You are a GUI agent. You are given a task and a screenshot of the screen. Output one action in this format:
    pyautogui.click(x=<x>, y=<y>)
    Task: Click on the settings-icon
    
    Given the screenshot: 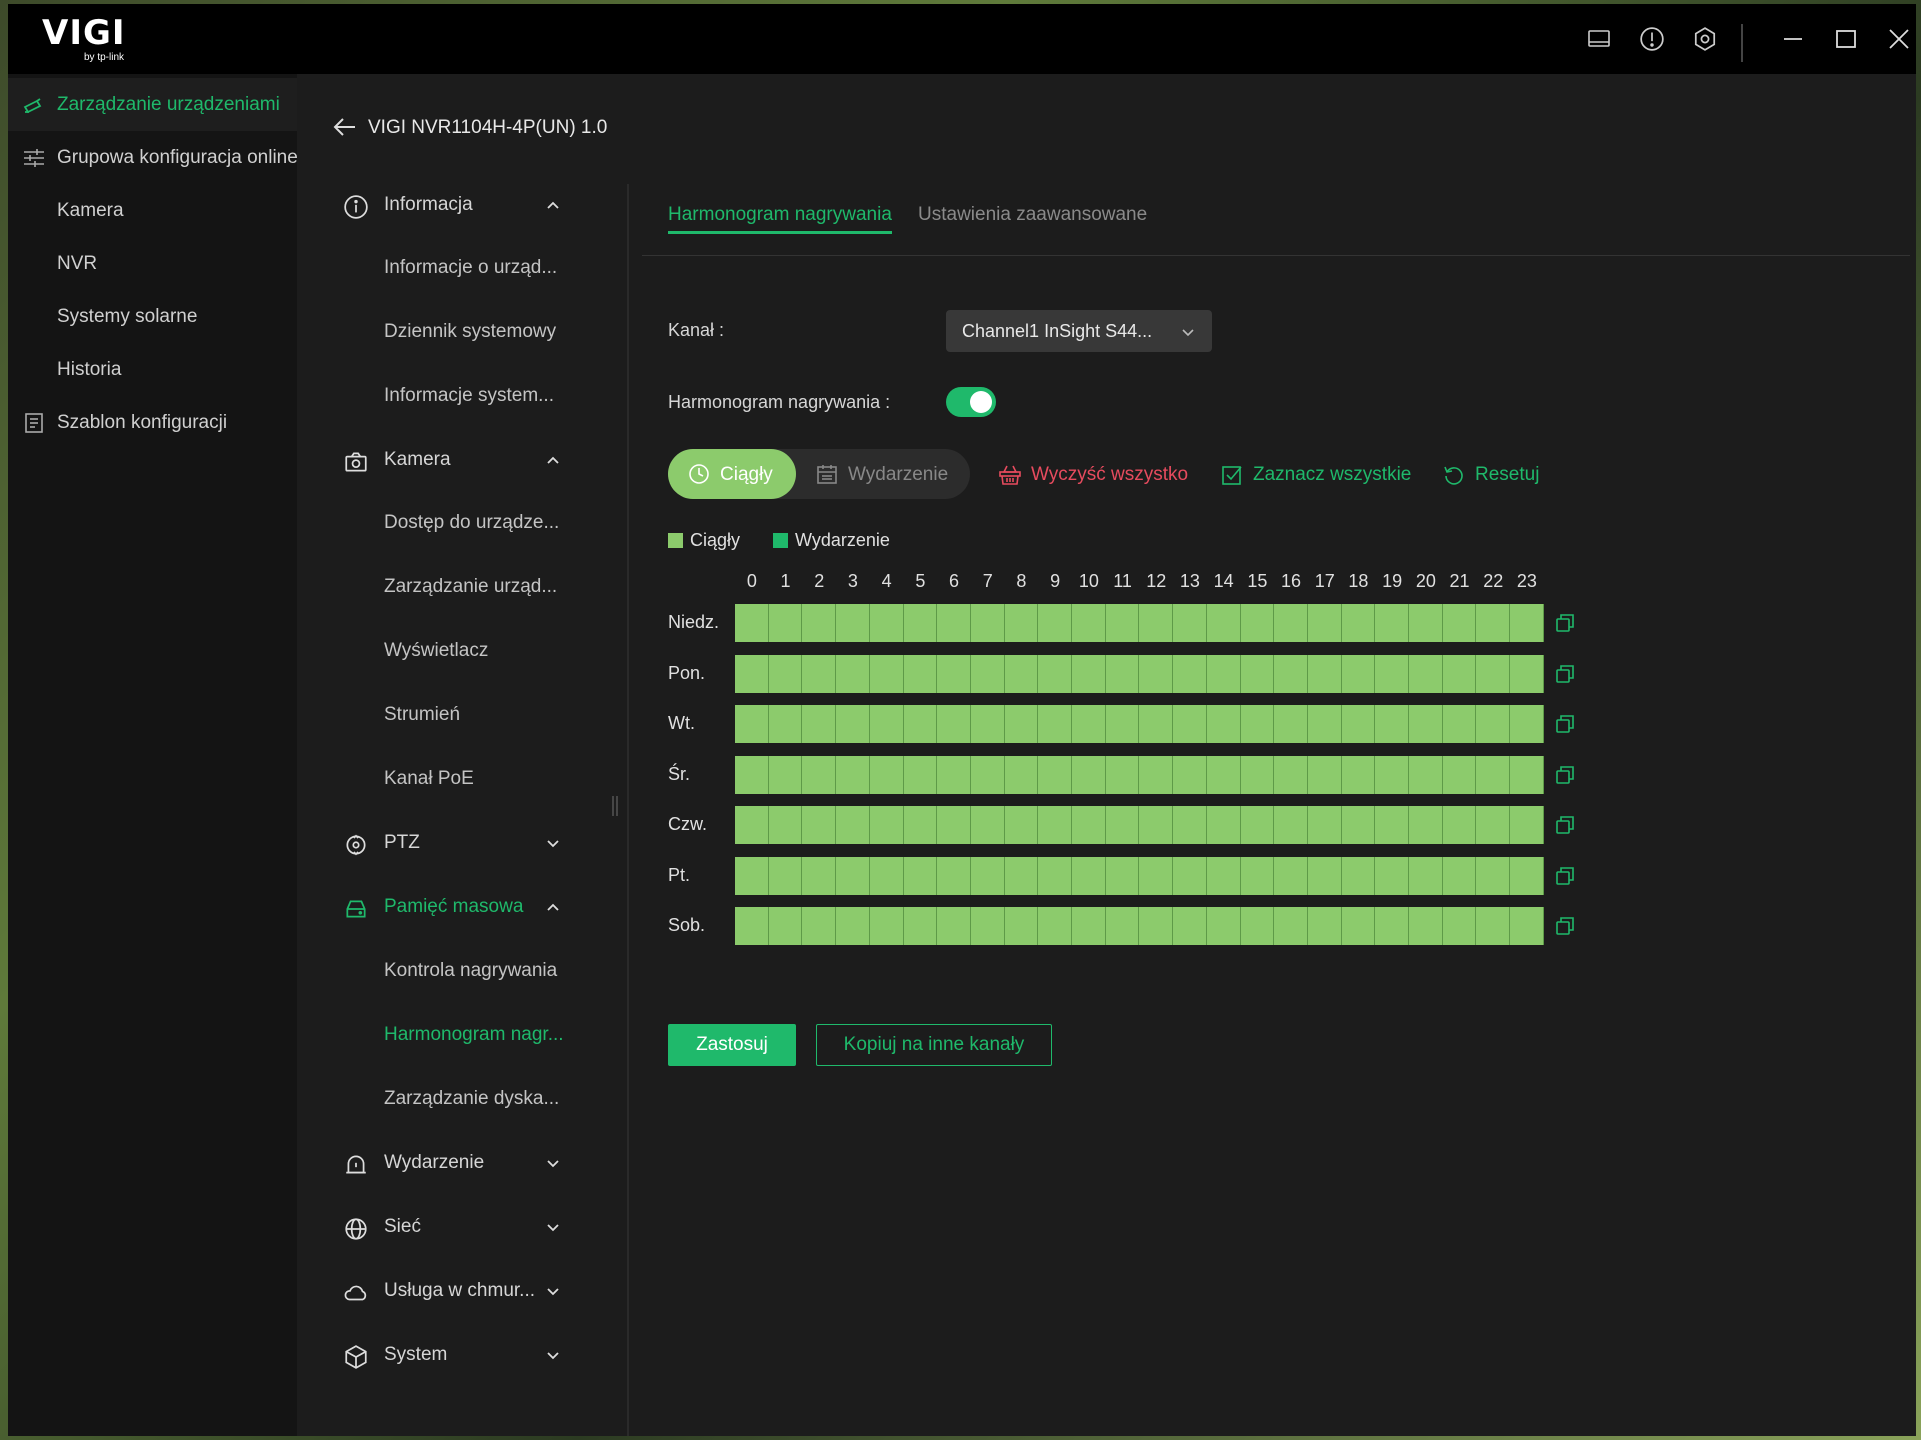 What is the action you would take?
    pyautogui.click(x=1705, y=39)
    